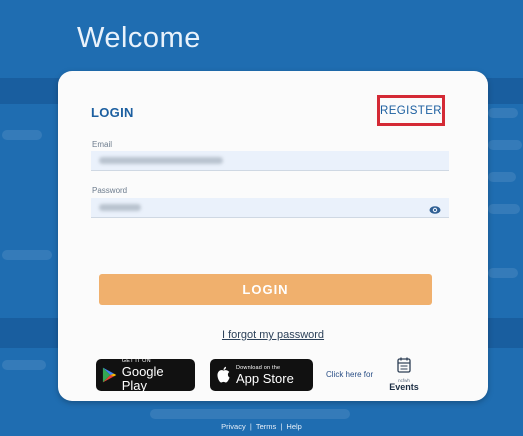 This screenshot has width=523, height=436. Describe the element at coordinates (109, 375) in the screenshot. I see `google-play-icon` at that location.